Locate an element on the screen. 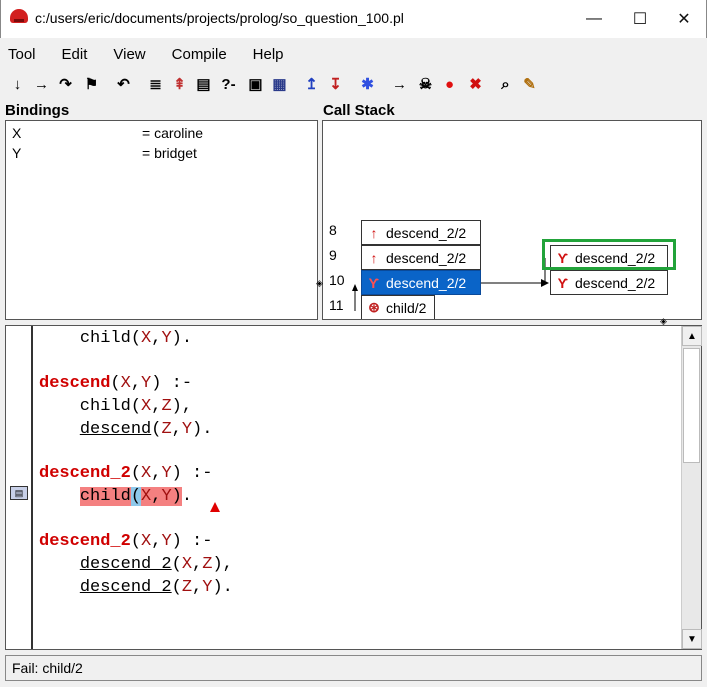 This screenshot has width=707, height=687. leap-icon: ▤ is located at coordinates (203, 84).